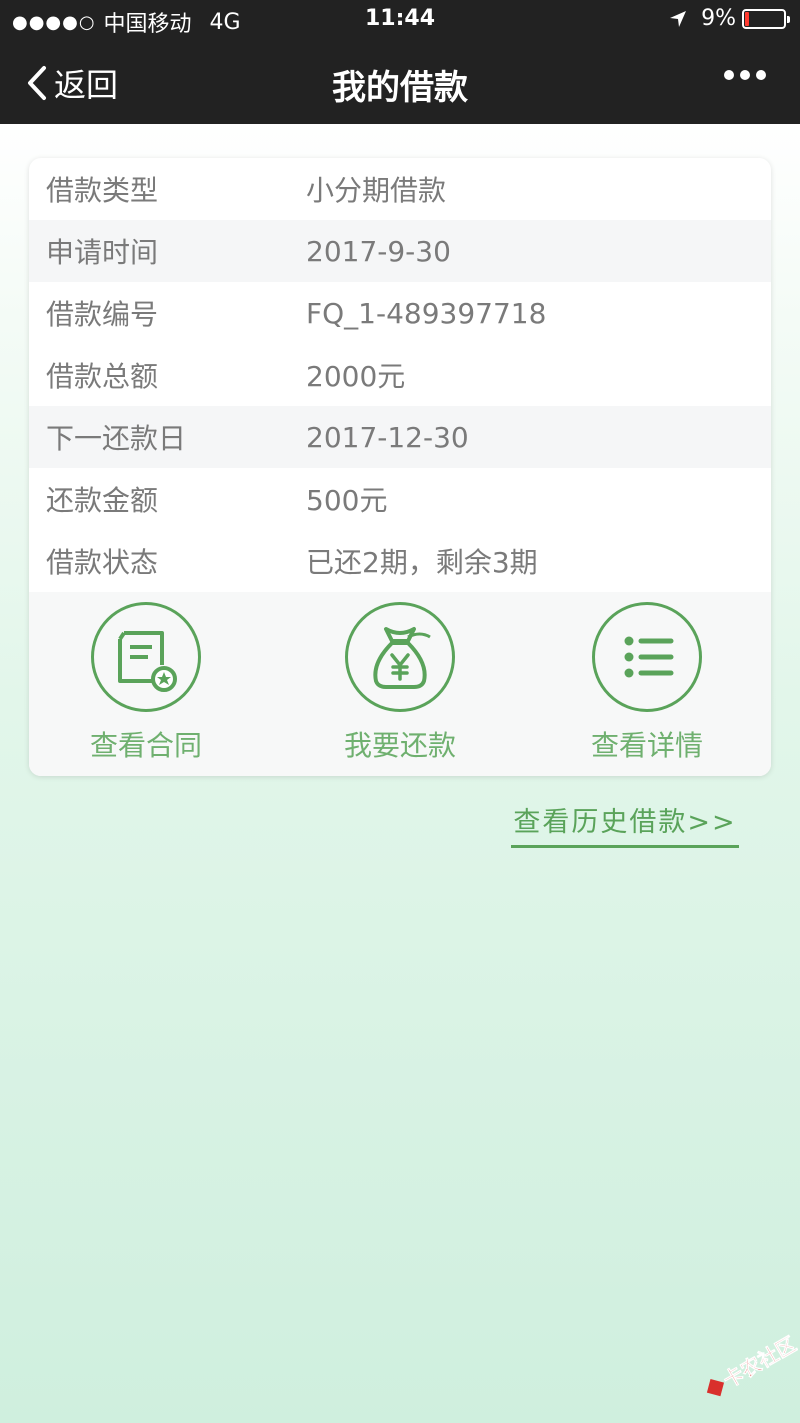  I want to click on detail-label: 下一还款日, so click(116, 438).